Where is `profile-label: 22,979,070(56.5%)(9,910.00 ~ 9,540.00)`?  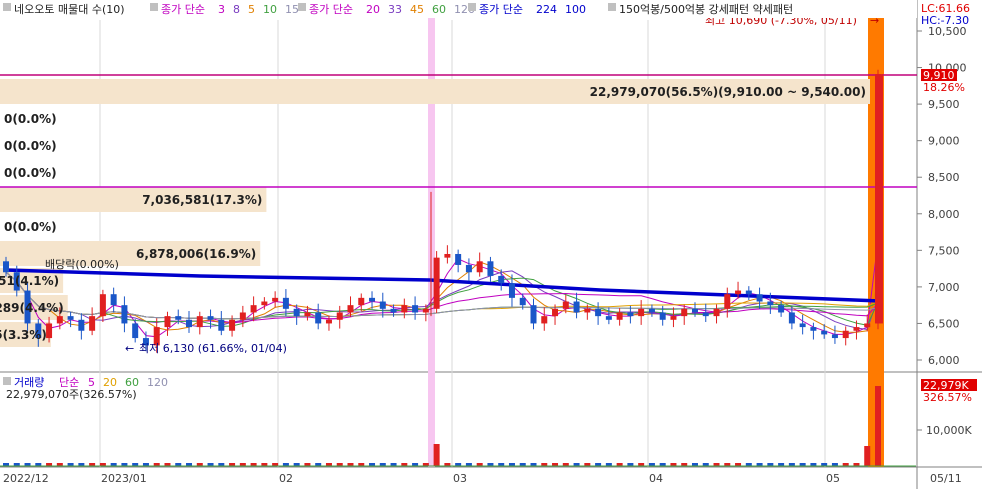
profile-label: 22,979,070(56.5%)(9,910.00 ~ 9,540.00) is located at coordinates (728, 92).